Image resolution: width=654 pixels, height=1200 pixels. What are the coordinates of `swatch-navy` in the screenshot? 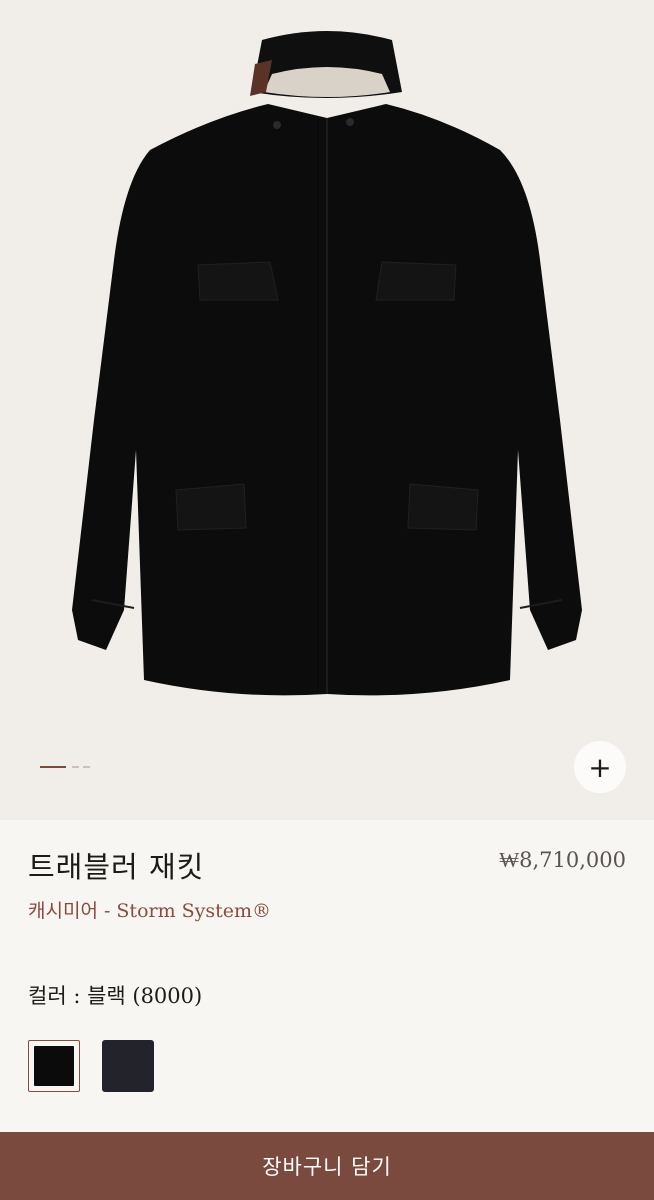 It's located at (128, 1066).